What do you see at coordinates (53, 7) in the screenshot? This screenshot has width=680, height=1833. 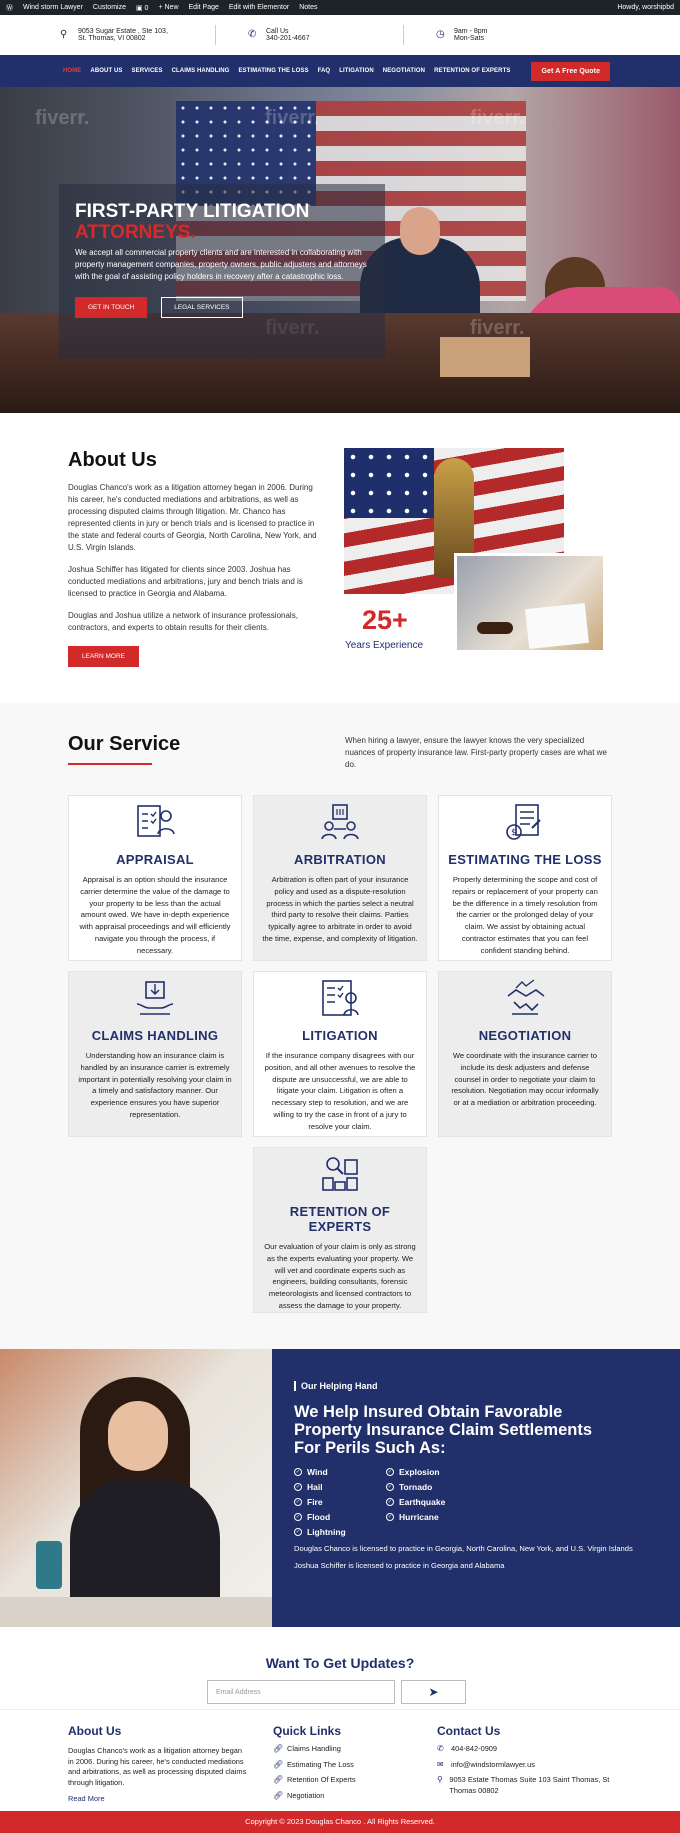 I see `admin-site-name: Wind storm Lawyer` at bounding box center [53, 7].